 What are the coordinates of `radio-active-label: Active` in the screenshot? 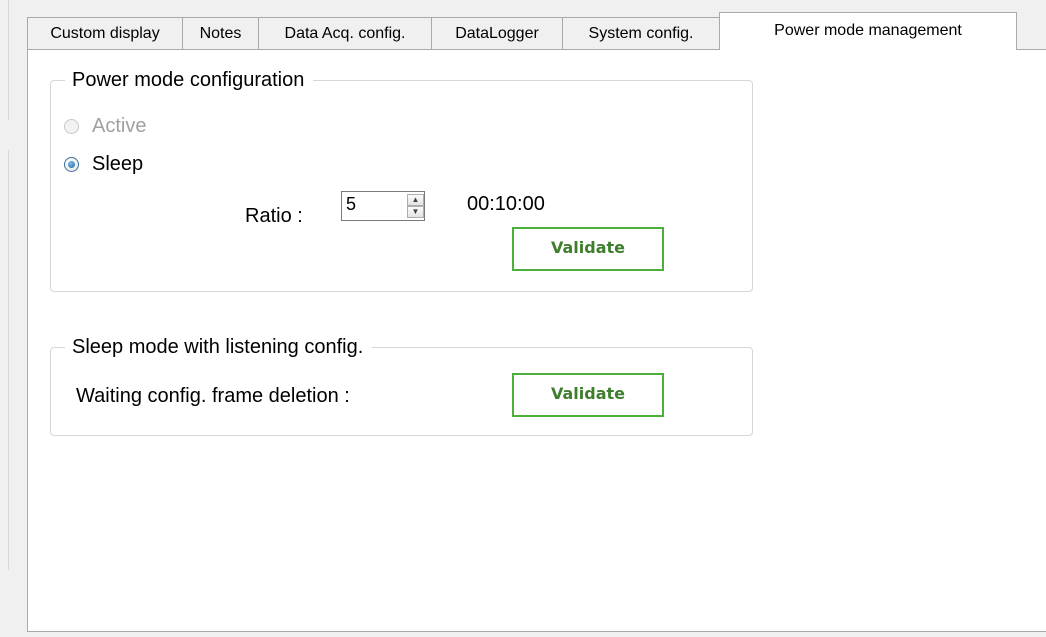 It's located at (119, 126).